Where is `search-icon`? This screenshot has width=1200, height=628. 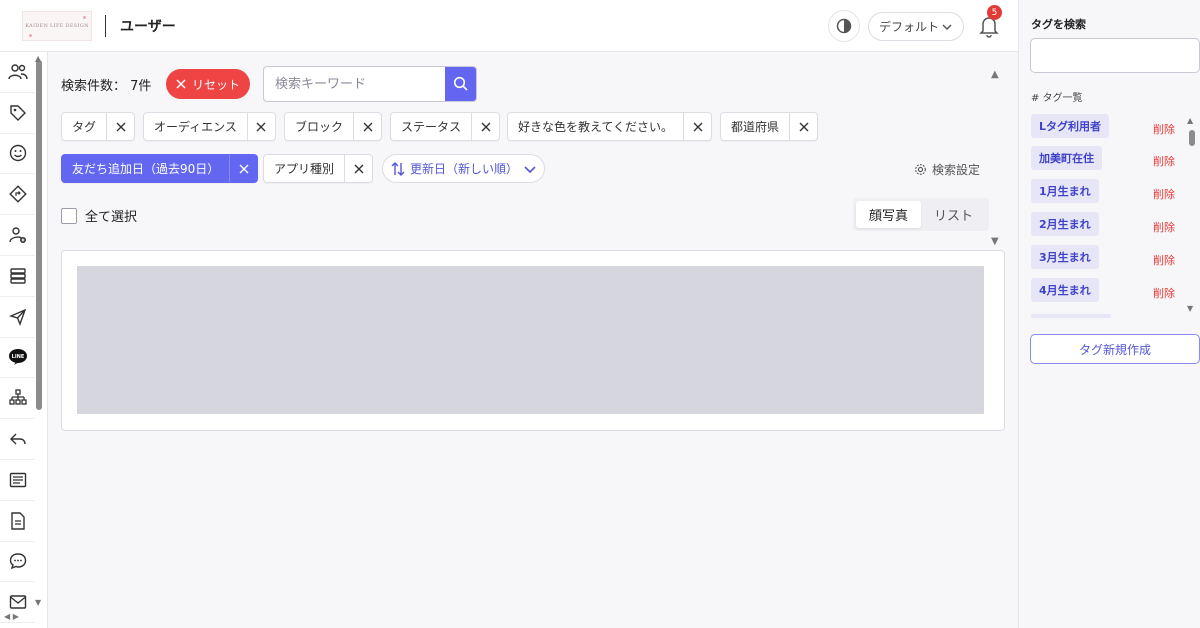
search-icon is located at coordinates (460, 83).